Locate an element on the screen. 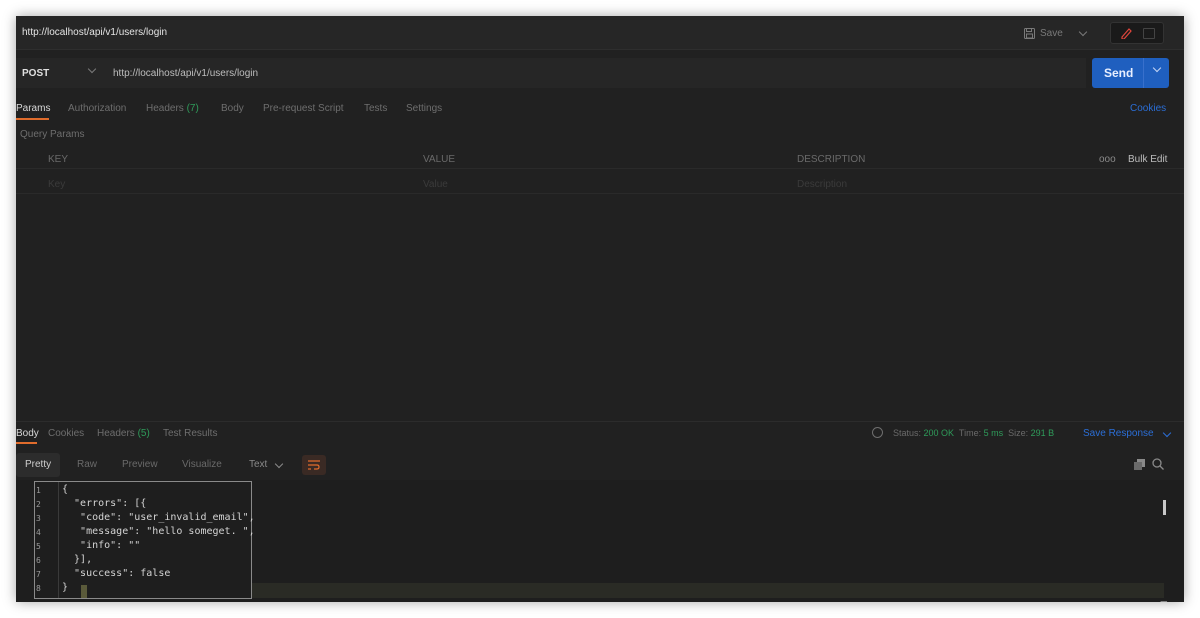 The height and width of the screenshot is (618, 1200). code-line: "info": "" is located at coordinates (101, 545).